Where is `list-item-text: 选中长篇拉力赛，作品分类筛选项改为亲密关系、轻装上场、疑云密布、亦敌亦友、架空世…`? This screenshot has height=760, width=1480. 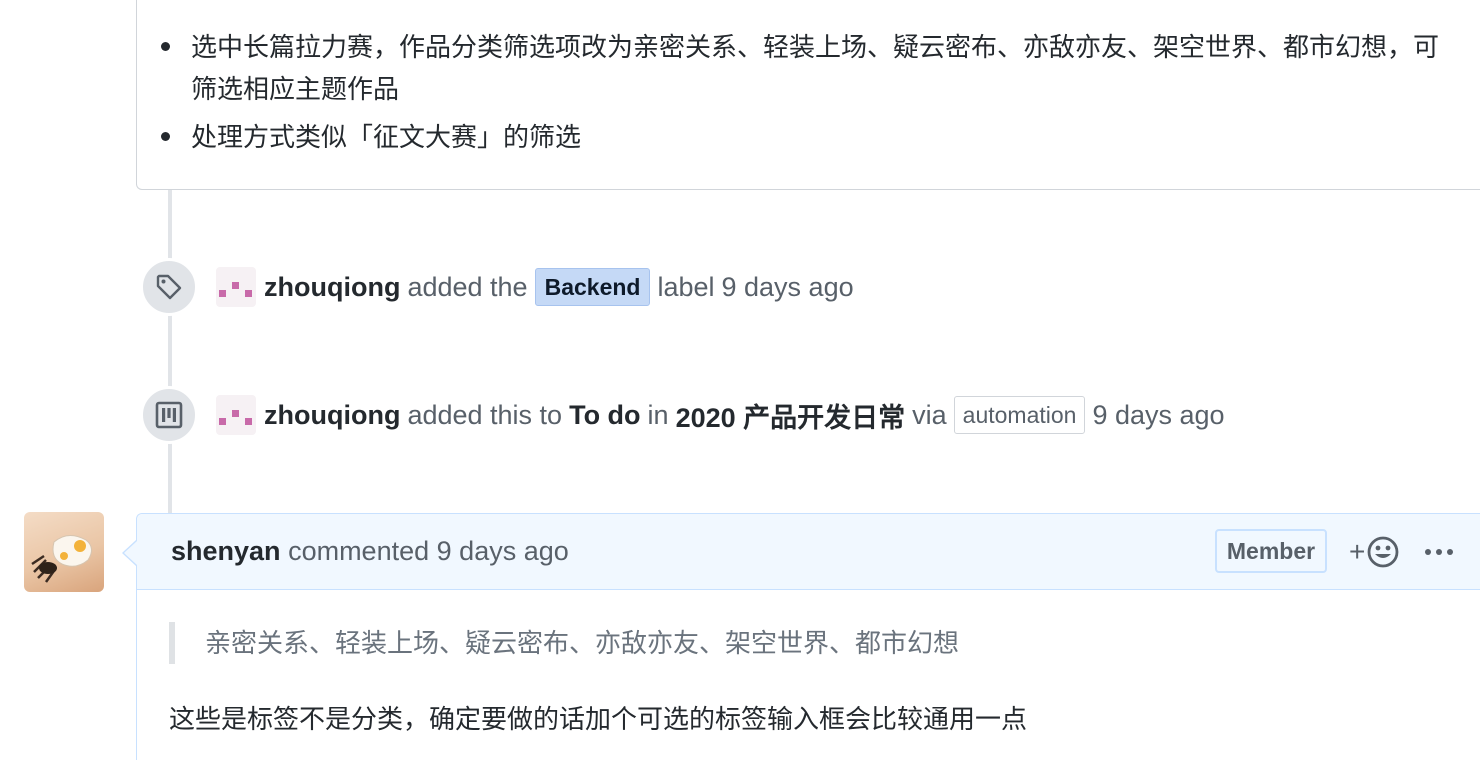
list-item-text: 选中长篇拉力赛，作品分类筛选项改为亲密关系、轻装上场、疑云密布、亦敌亦友、架空世… is located at coordinates (815, 68).